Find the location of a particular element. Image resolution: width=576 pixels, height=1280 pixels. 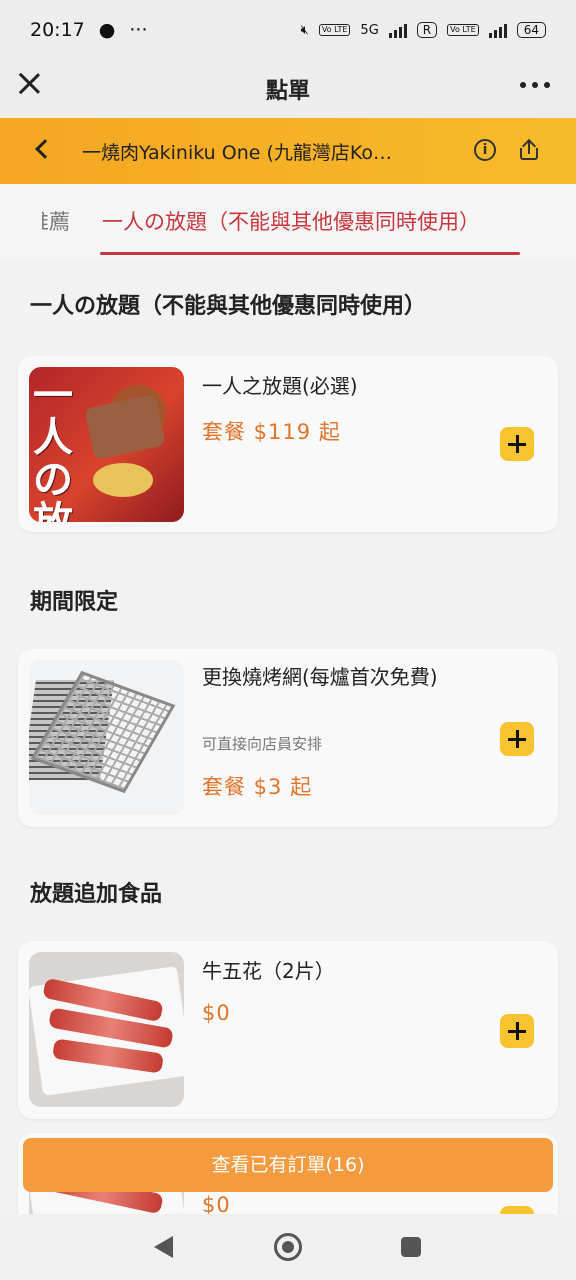

more-icon is located at coordinates (535, 85).